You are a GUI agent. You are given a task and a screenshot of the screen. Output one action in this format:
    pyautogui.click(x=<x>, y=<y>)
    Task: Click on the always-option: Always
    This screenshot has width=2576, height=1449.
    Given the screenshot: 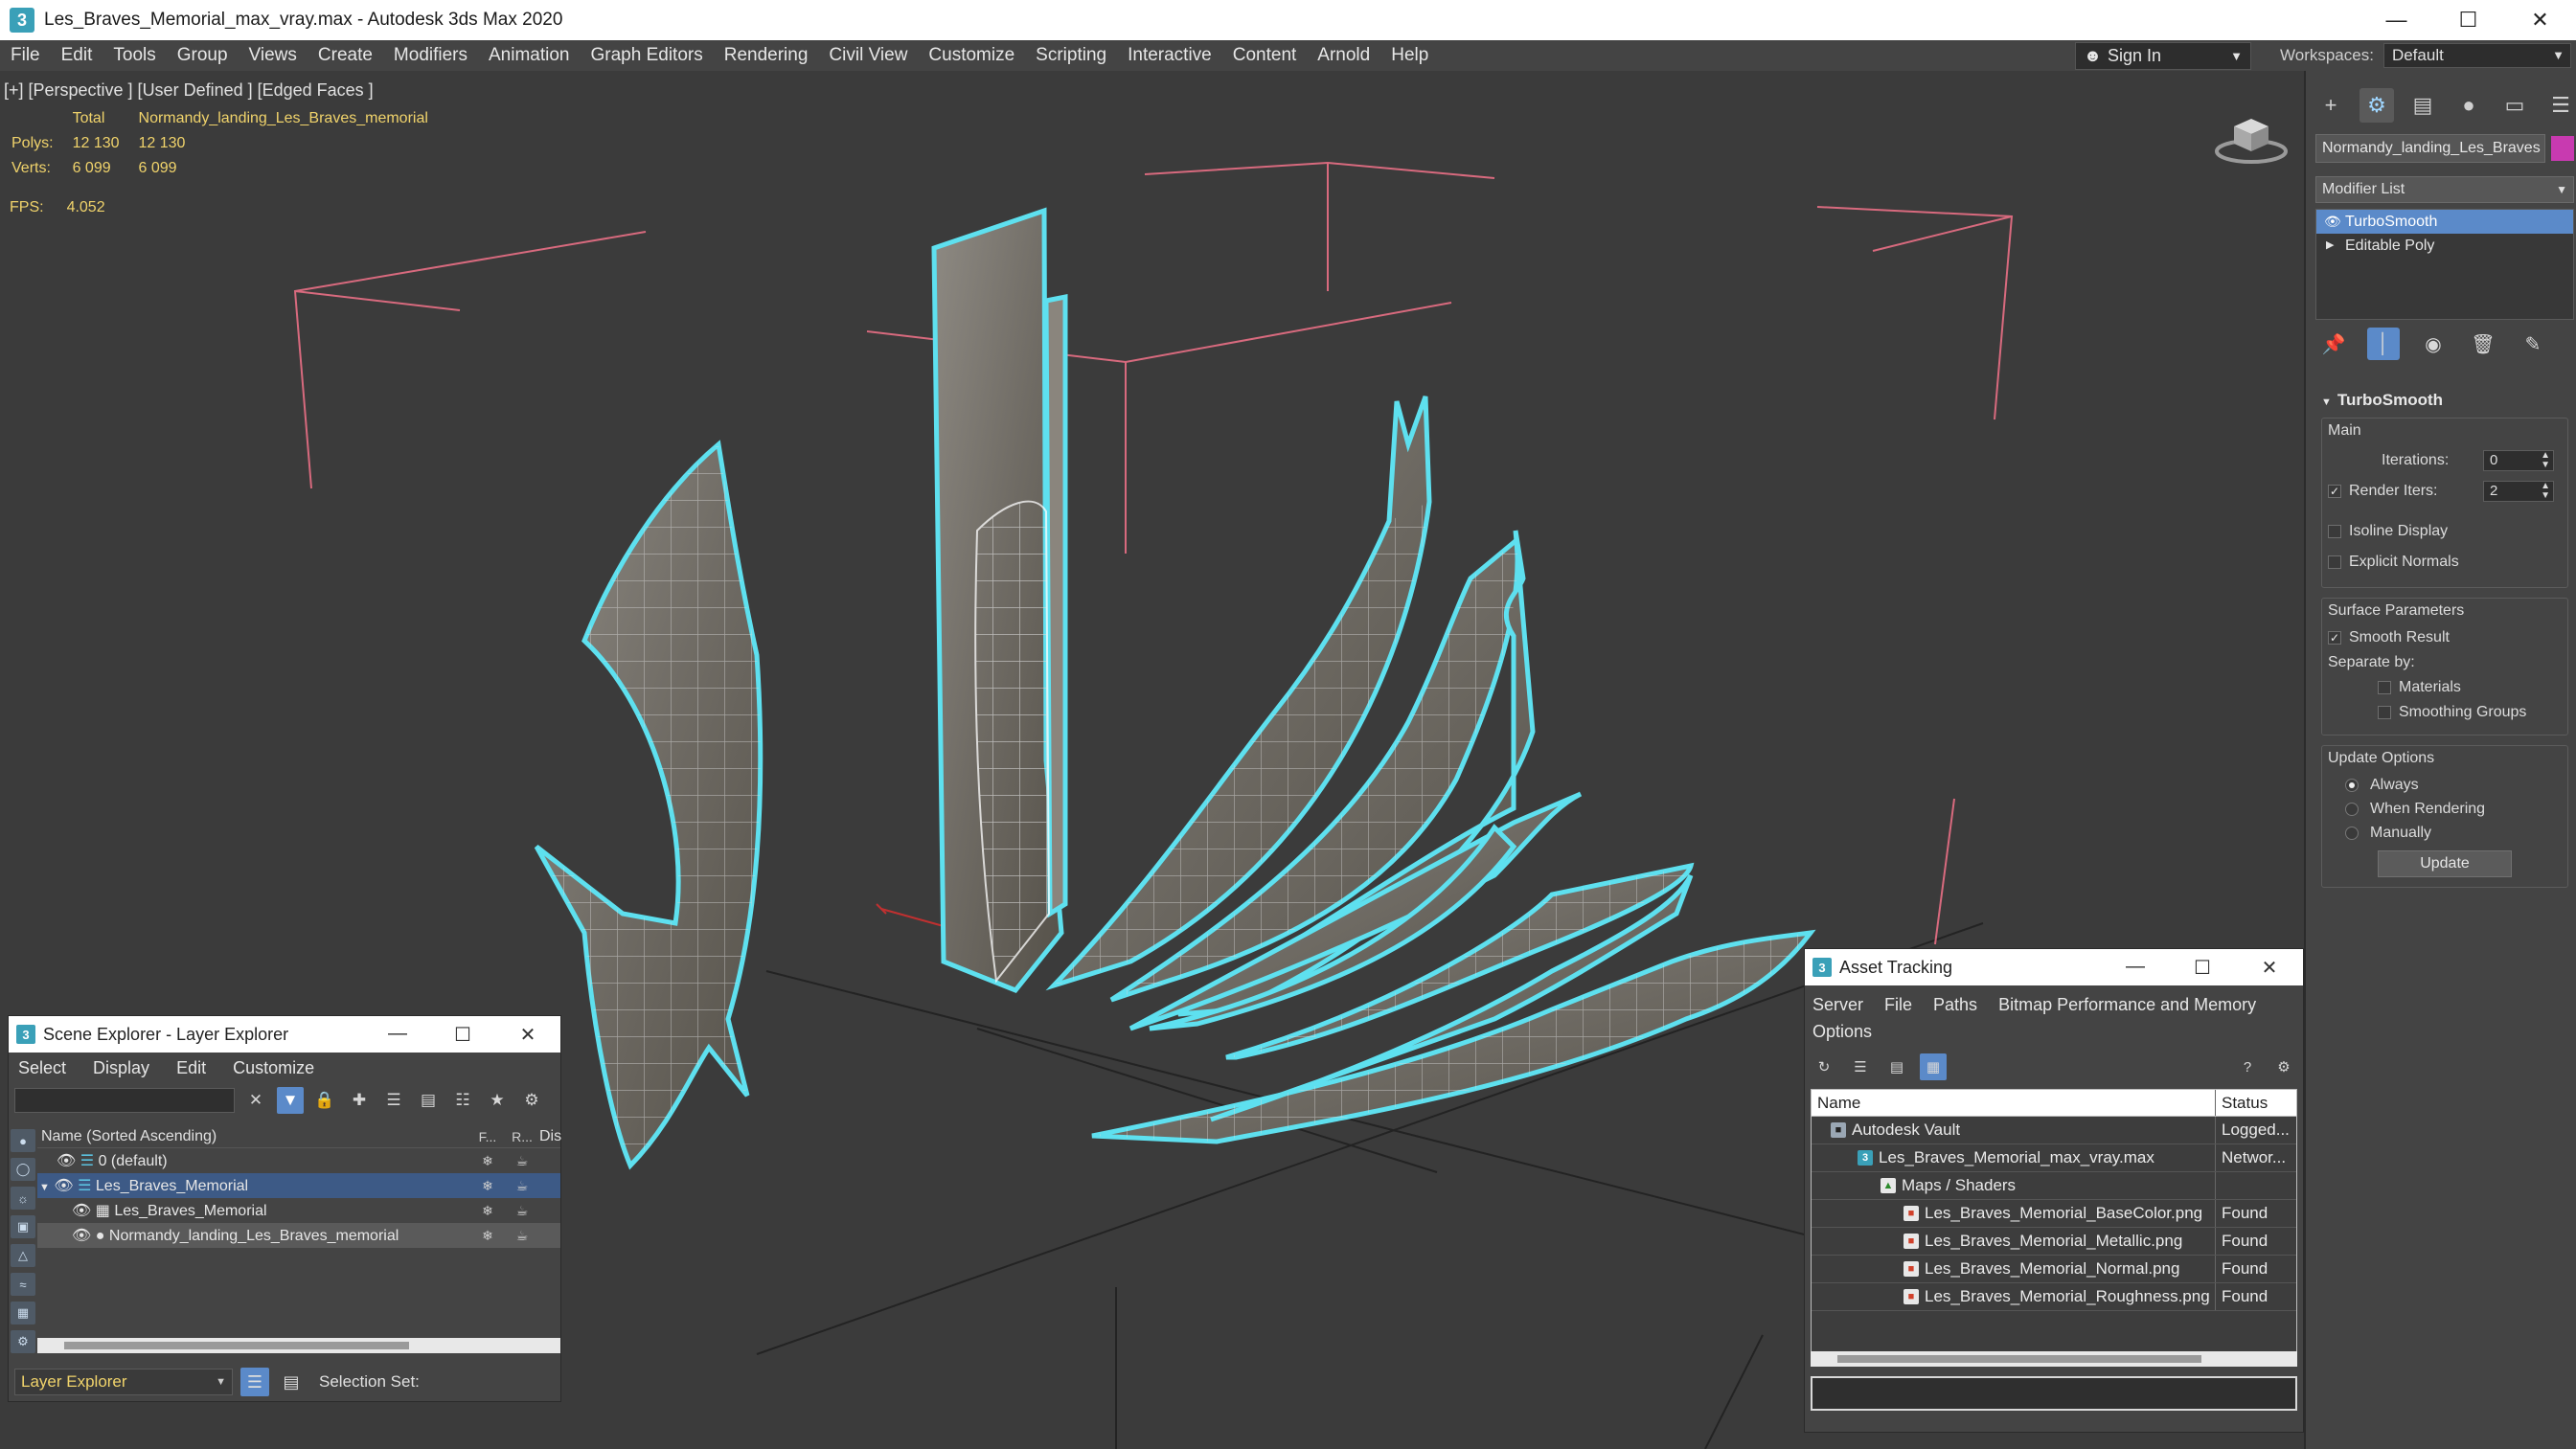 What is the action you would take?
    pyautogui.click(x=2445, y=785)
    